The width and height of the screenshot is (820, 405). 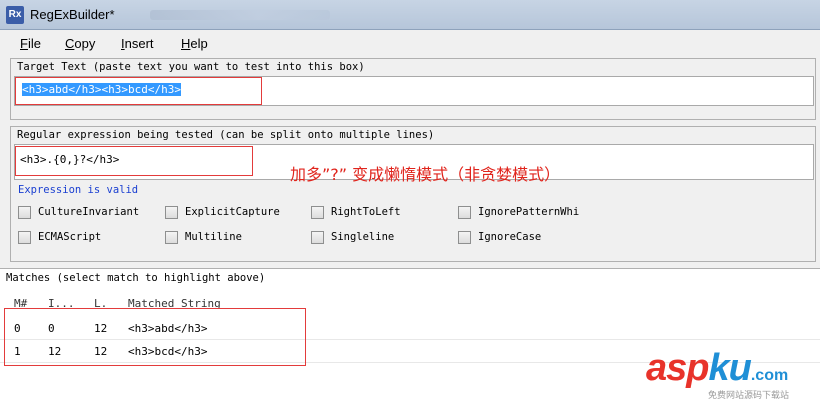 I want to click on expression-status: Expression is valid, so click(x=78, y=190).